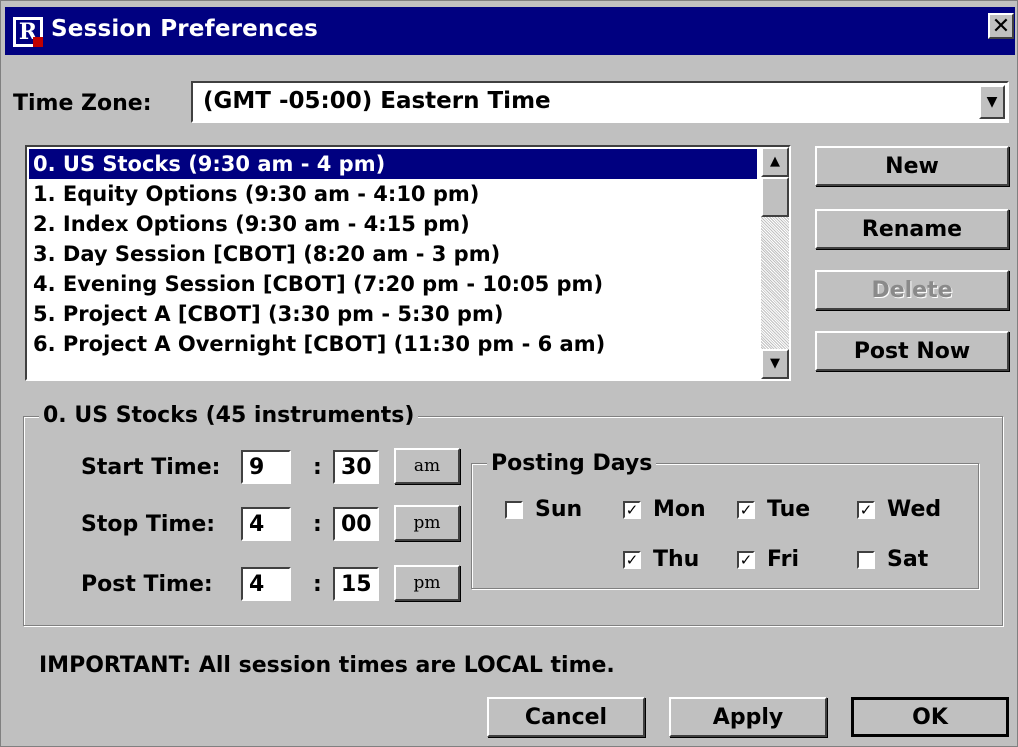 This screenshot has width=1018, height=747. I want to click on day-label-tue: Tue, so click(789, 509).